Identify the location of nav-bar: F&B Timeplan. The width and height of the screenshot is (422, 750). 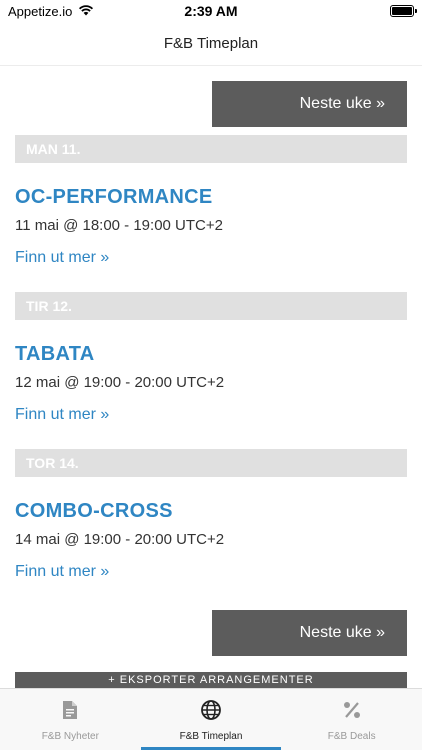
(211, 44).